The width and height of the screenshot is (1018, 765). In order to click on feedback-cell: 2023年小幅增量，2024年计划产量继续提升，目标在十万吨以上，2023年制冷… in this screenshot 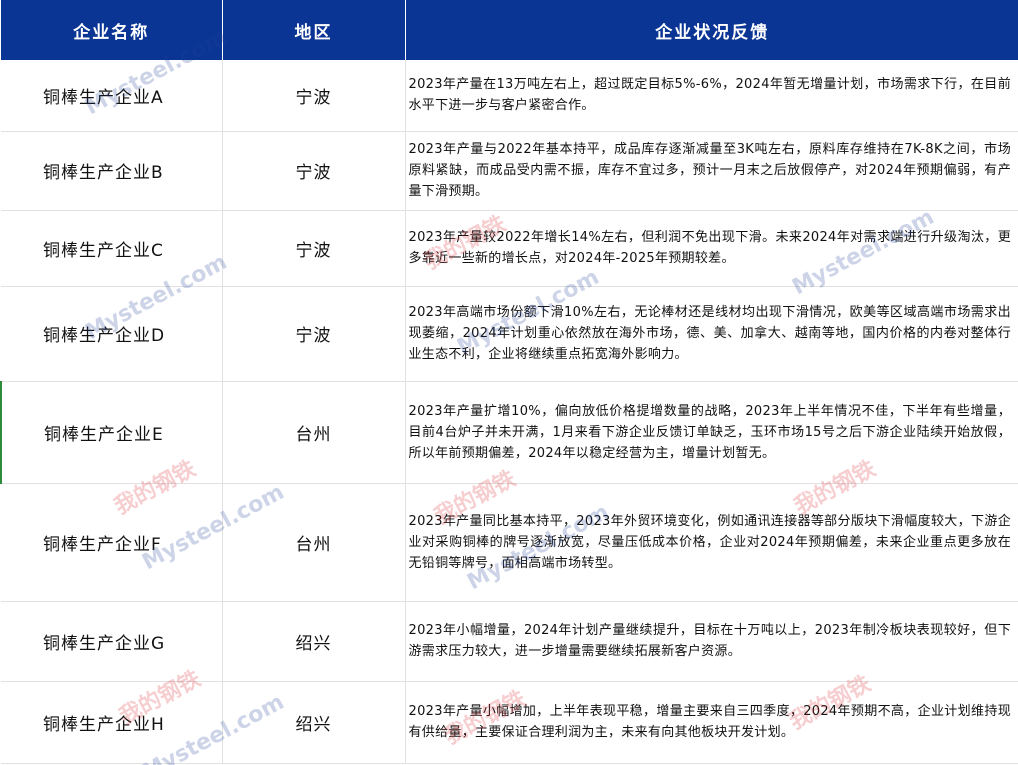, I will do `click(711, 641)`.